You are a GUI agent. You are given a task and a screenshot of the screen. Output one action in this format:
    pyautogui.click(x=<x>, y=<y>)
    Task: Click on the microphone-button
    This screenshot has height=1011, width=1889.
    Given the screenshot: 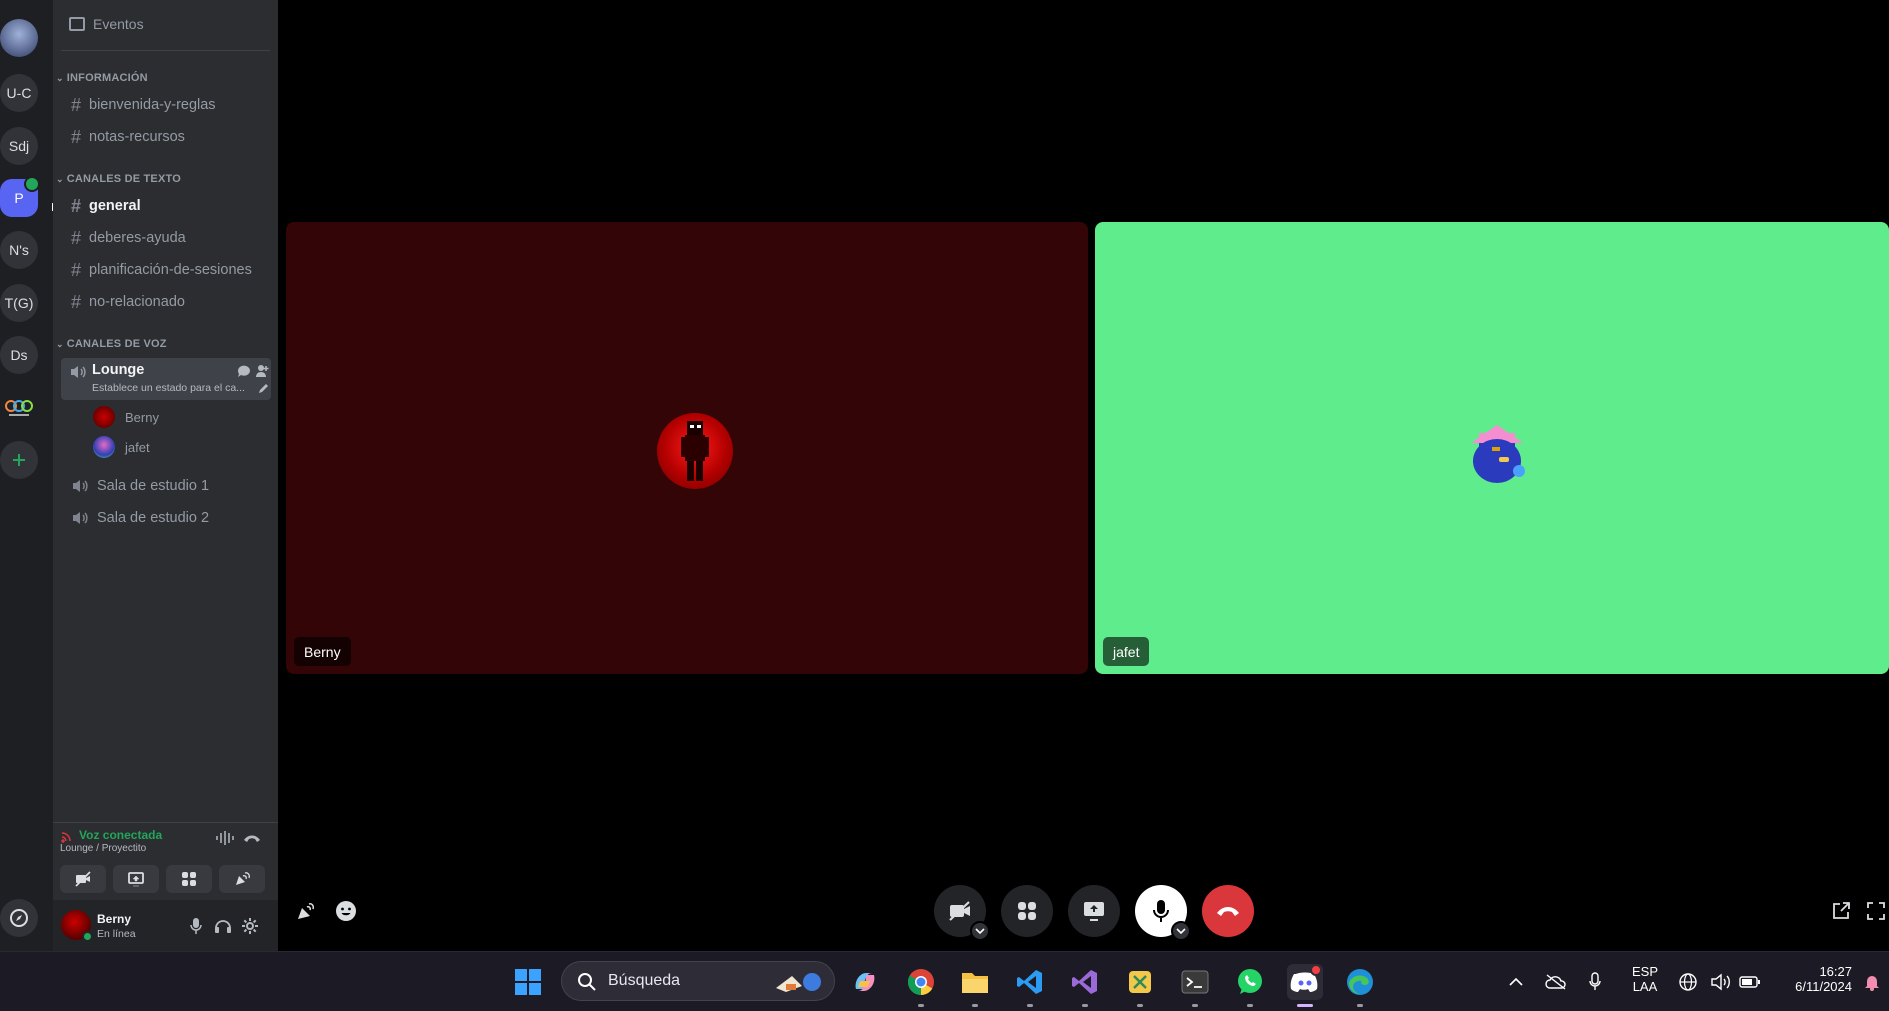 What is the action you would take?
    pyautogui.click(x=1163, y=913)
    